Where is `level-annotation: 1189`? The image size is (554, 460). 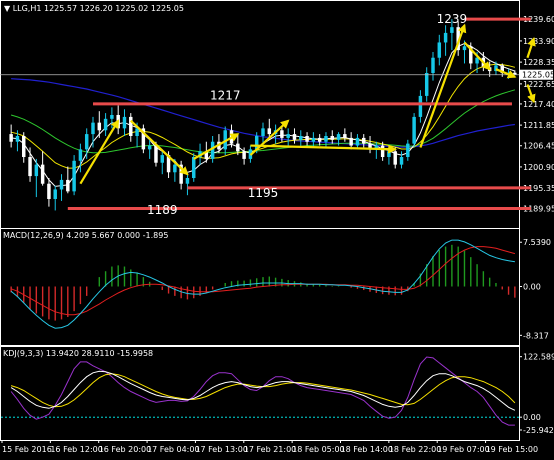 level-annotation: 1189 is located at coordinates (162, 210).